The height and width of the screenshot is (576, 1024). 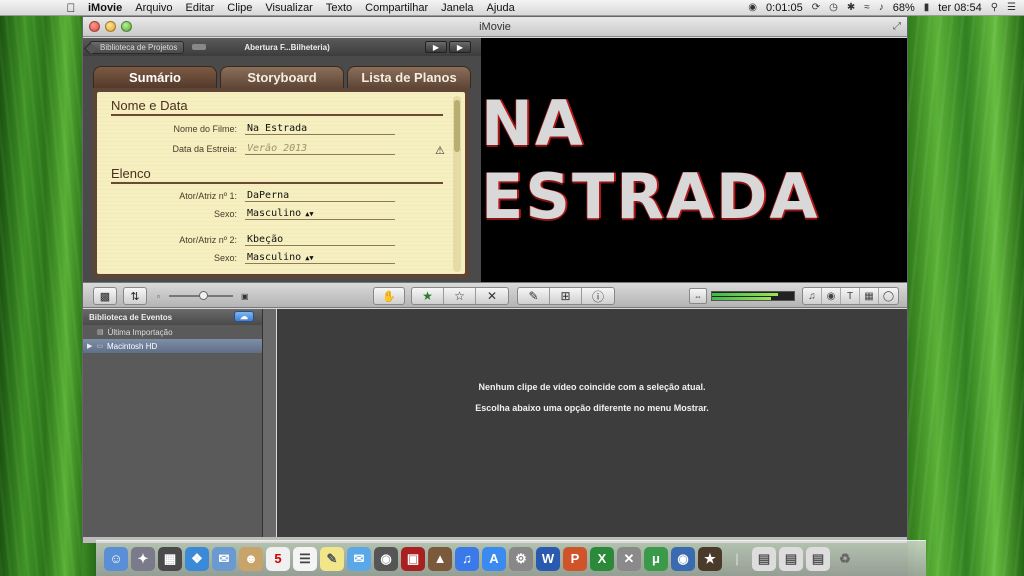 I want to click on utility-icon: ✕, so click(x=629, y=558).